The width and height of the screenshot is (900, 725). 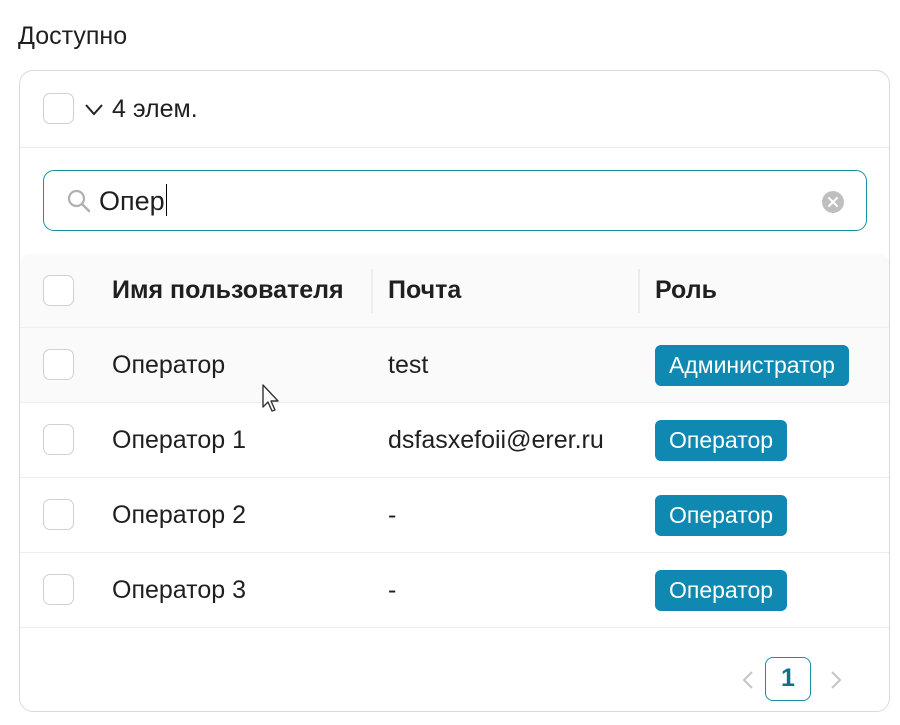 I want to click on table-header: Имя пользователя Почта Роль, so click(x=454, y=291).